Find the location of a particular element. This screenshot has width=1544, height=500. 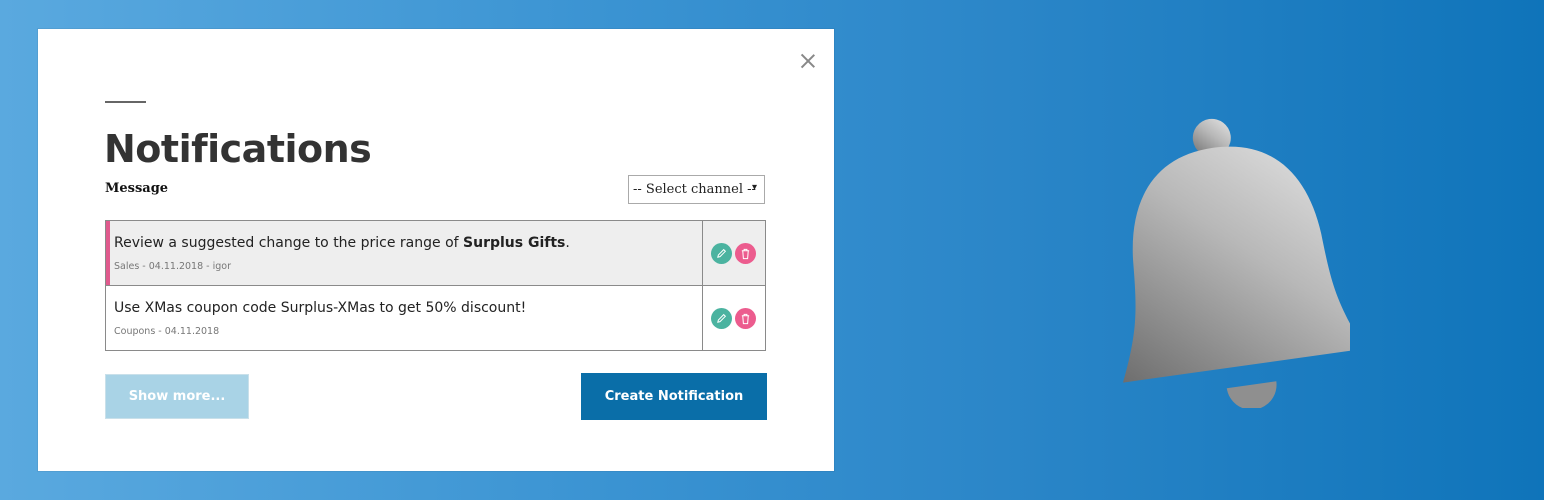

title-accent-line is located at coordinates (125, 102).